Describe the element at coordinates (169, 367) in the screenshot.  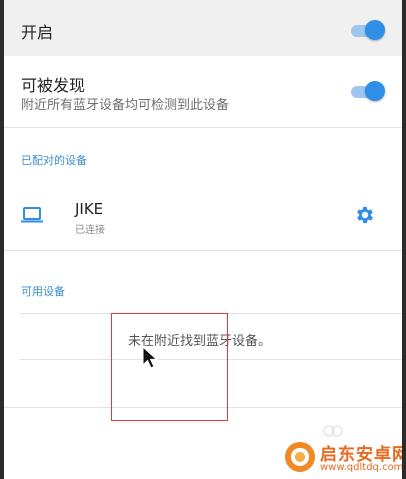
I see `annotation-highlight-box` at that location.